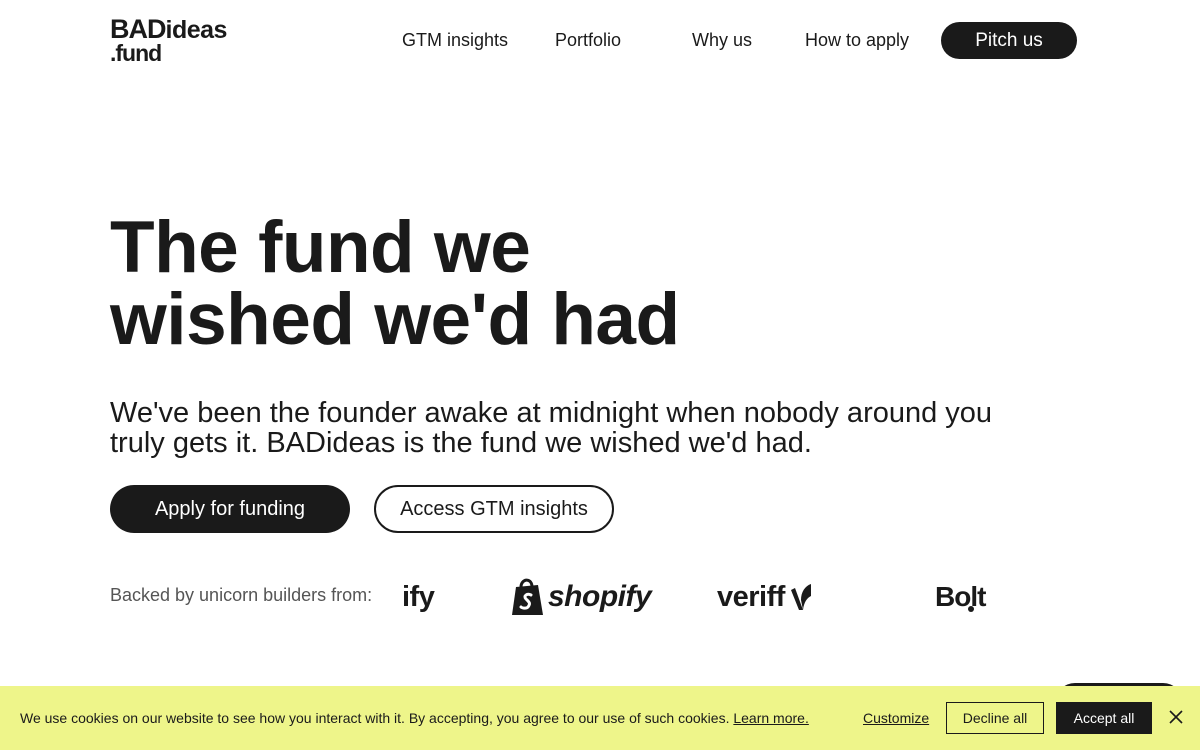  Describe the element at coordinates (230, 509) in the screenshot. I see `apply-for-funding-button: Apply for funding` at that location.